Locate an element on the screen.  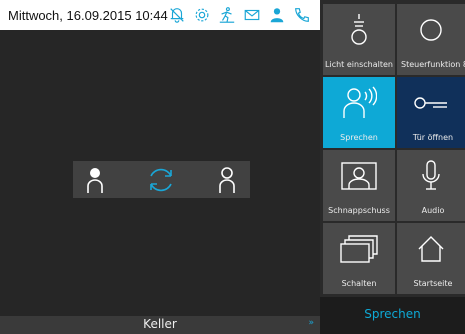
mail-icon is located at coordinates (252, 15).